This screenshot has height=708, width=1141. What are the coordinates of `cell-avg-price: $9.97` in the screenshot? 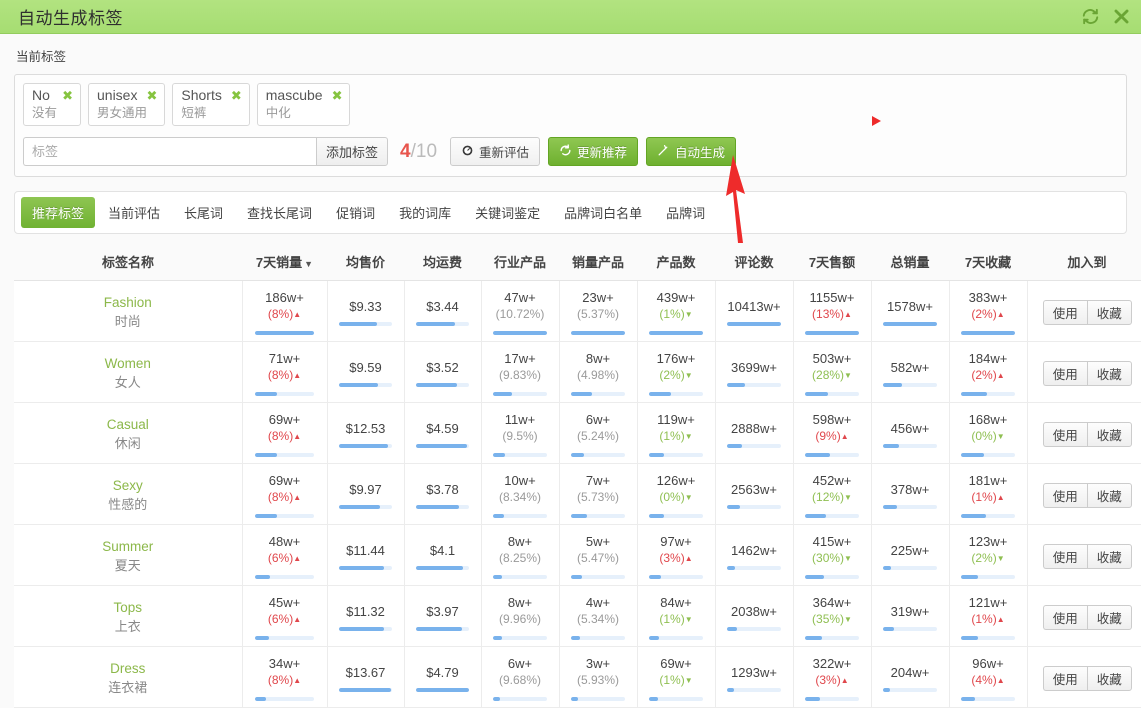 It's located at (365, 494).